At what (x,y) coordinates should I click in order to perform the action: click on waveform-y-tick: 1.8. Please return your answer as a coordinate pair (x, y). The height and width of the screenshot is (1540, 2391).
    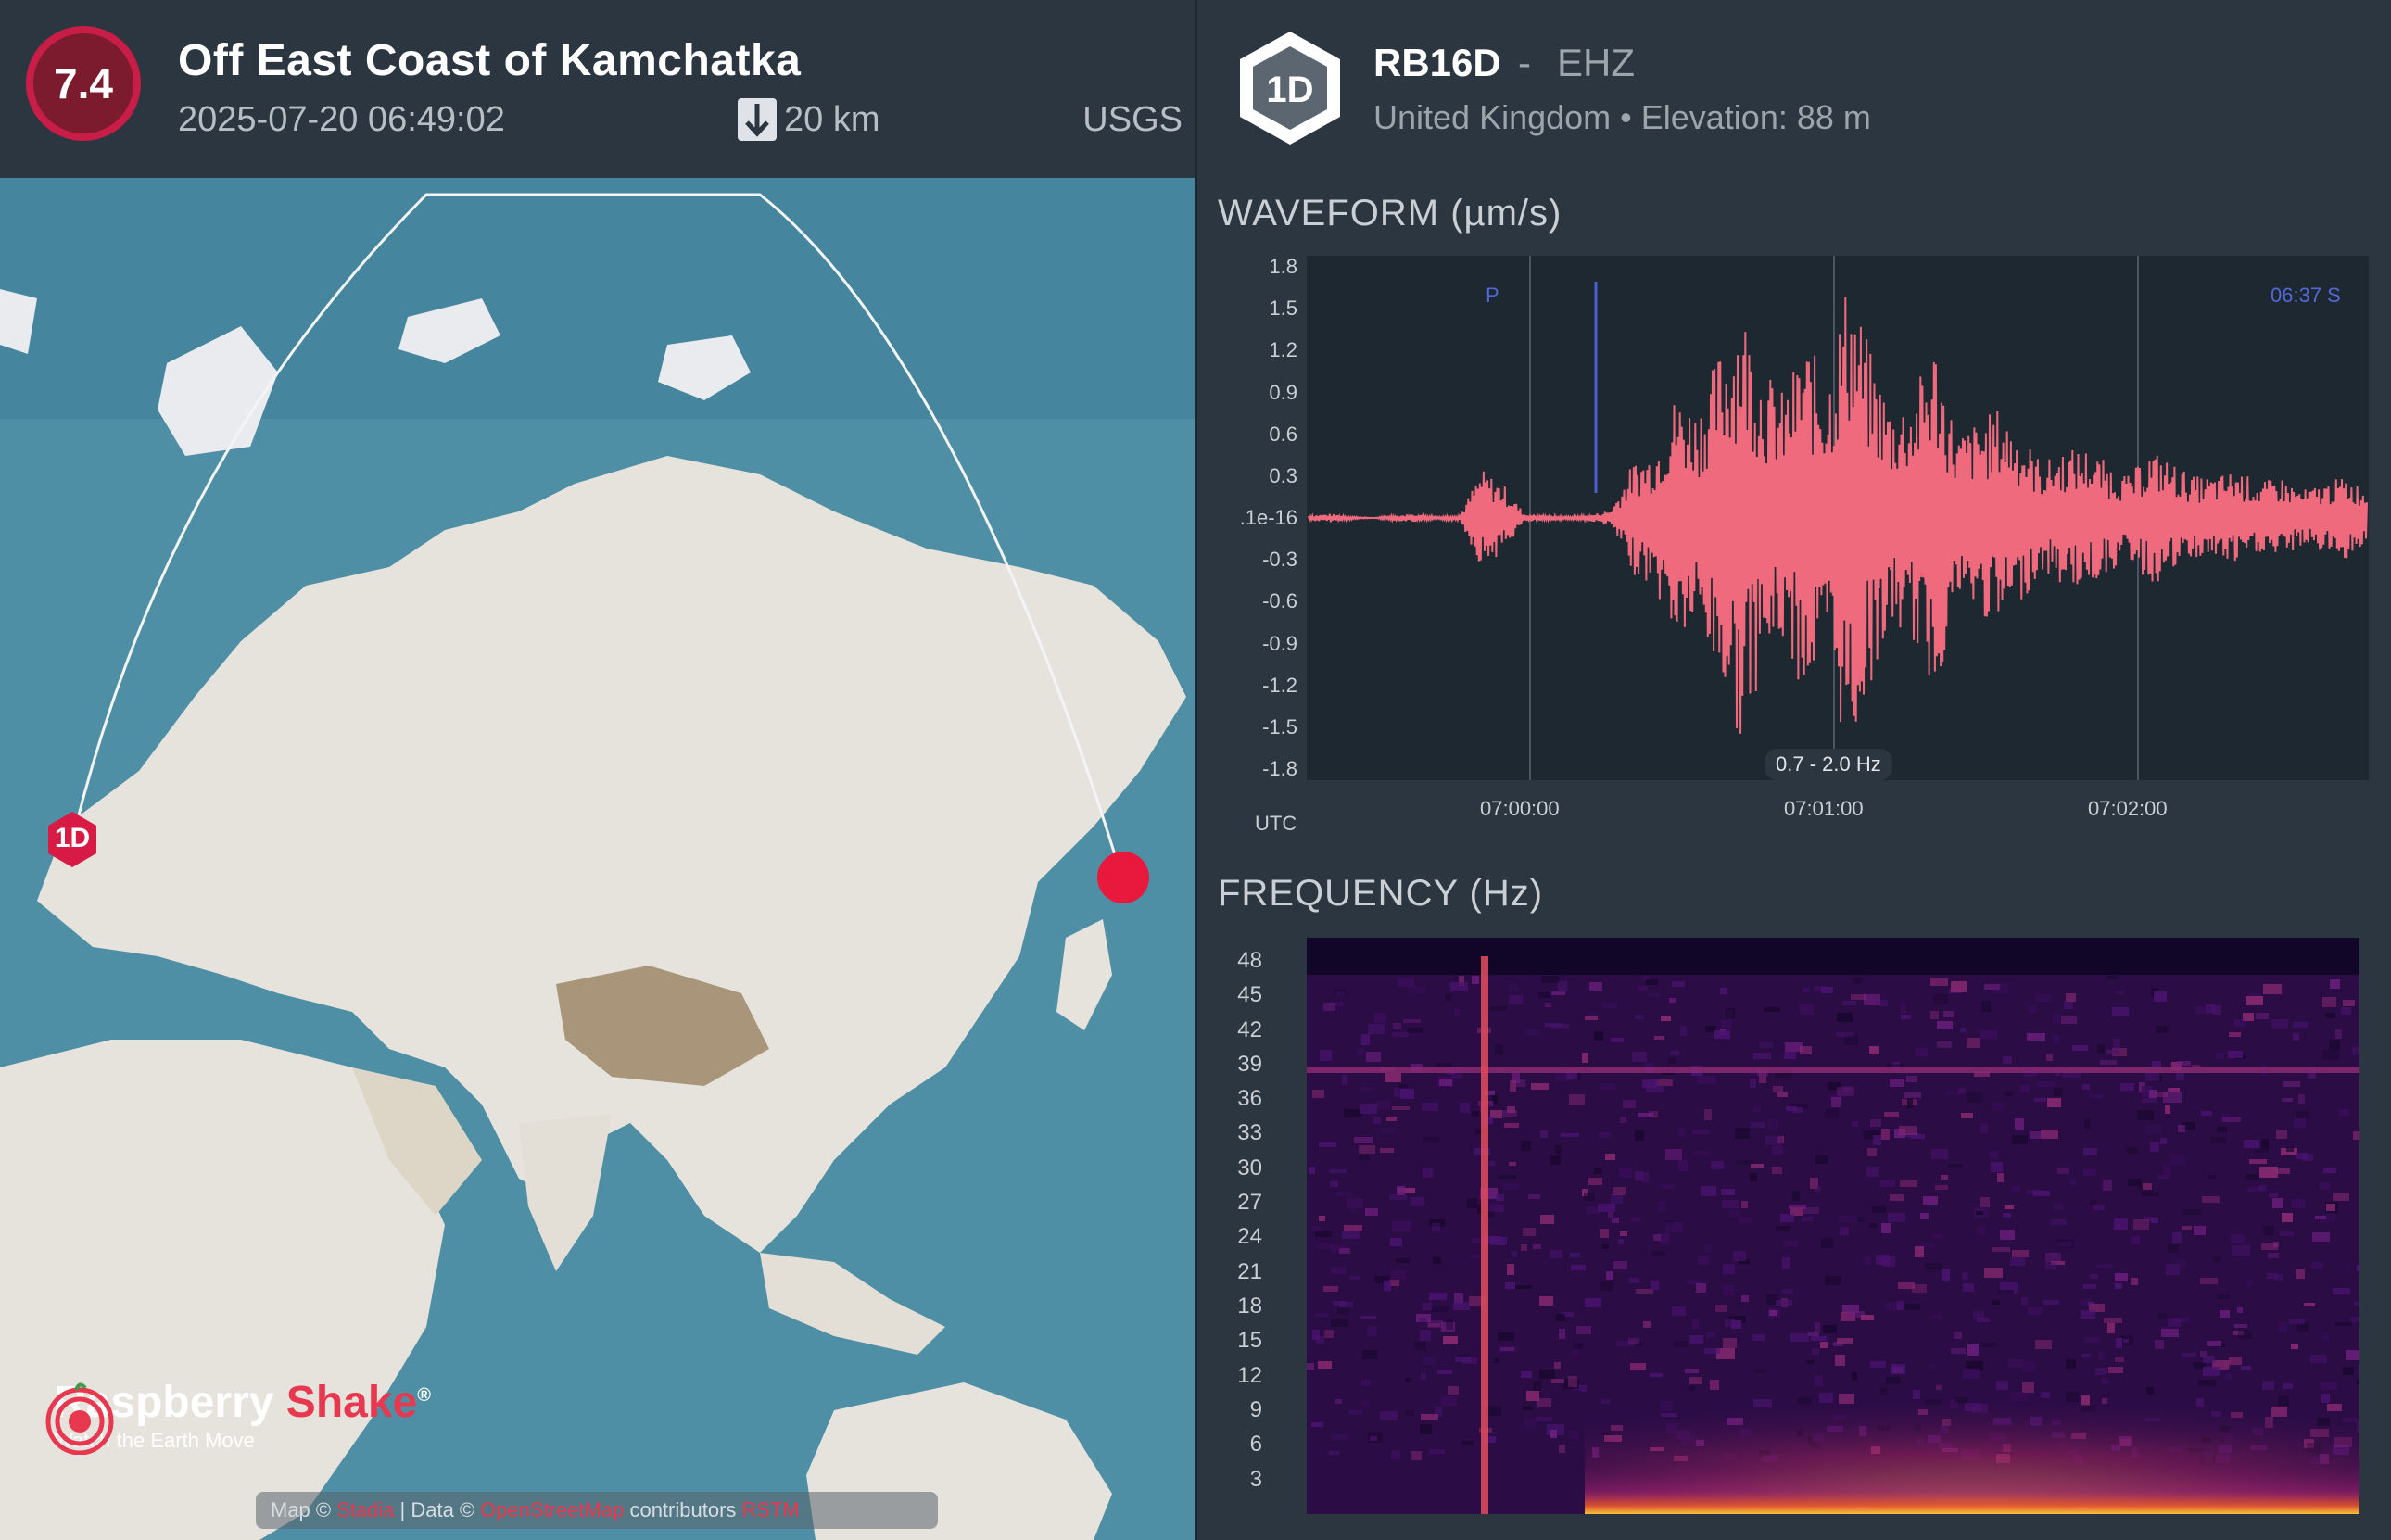
    Looking at the image, I should click on (1283, 266).